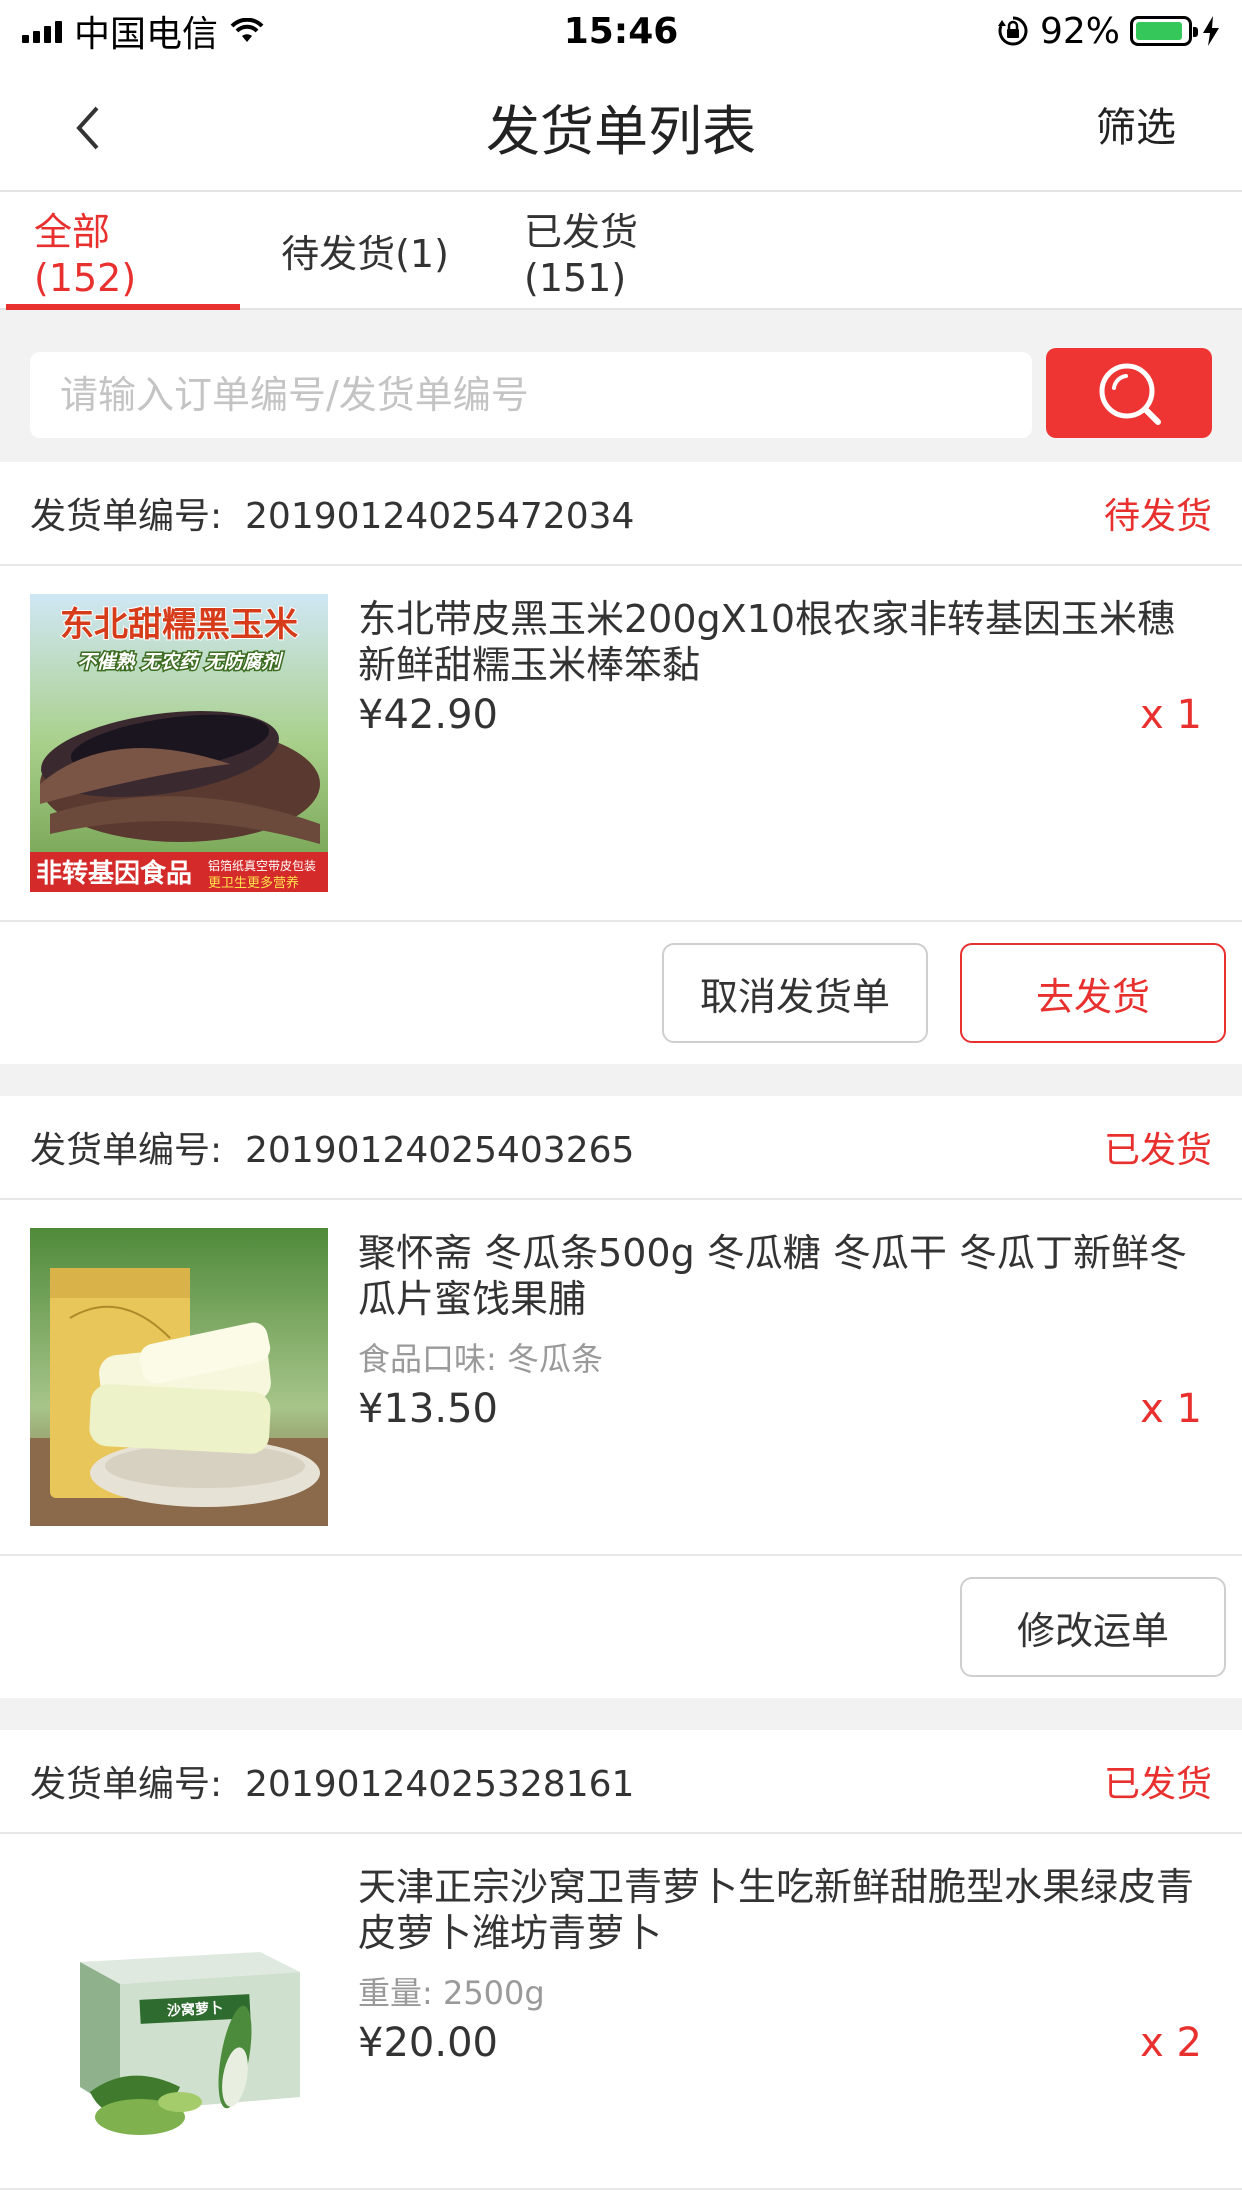  I want to click on search-button, so click(1129, 393).